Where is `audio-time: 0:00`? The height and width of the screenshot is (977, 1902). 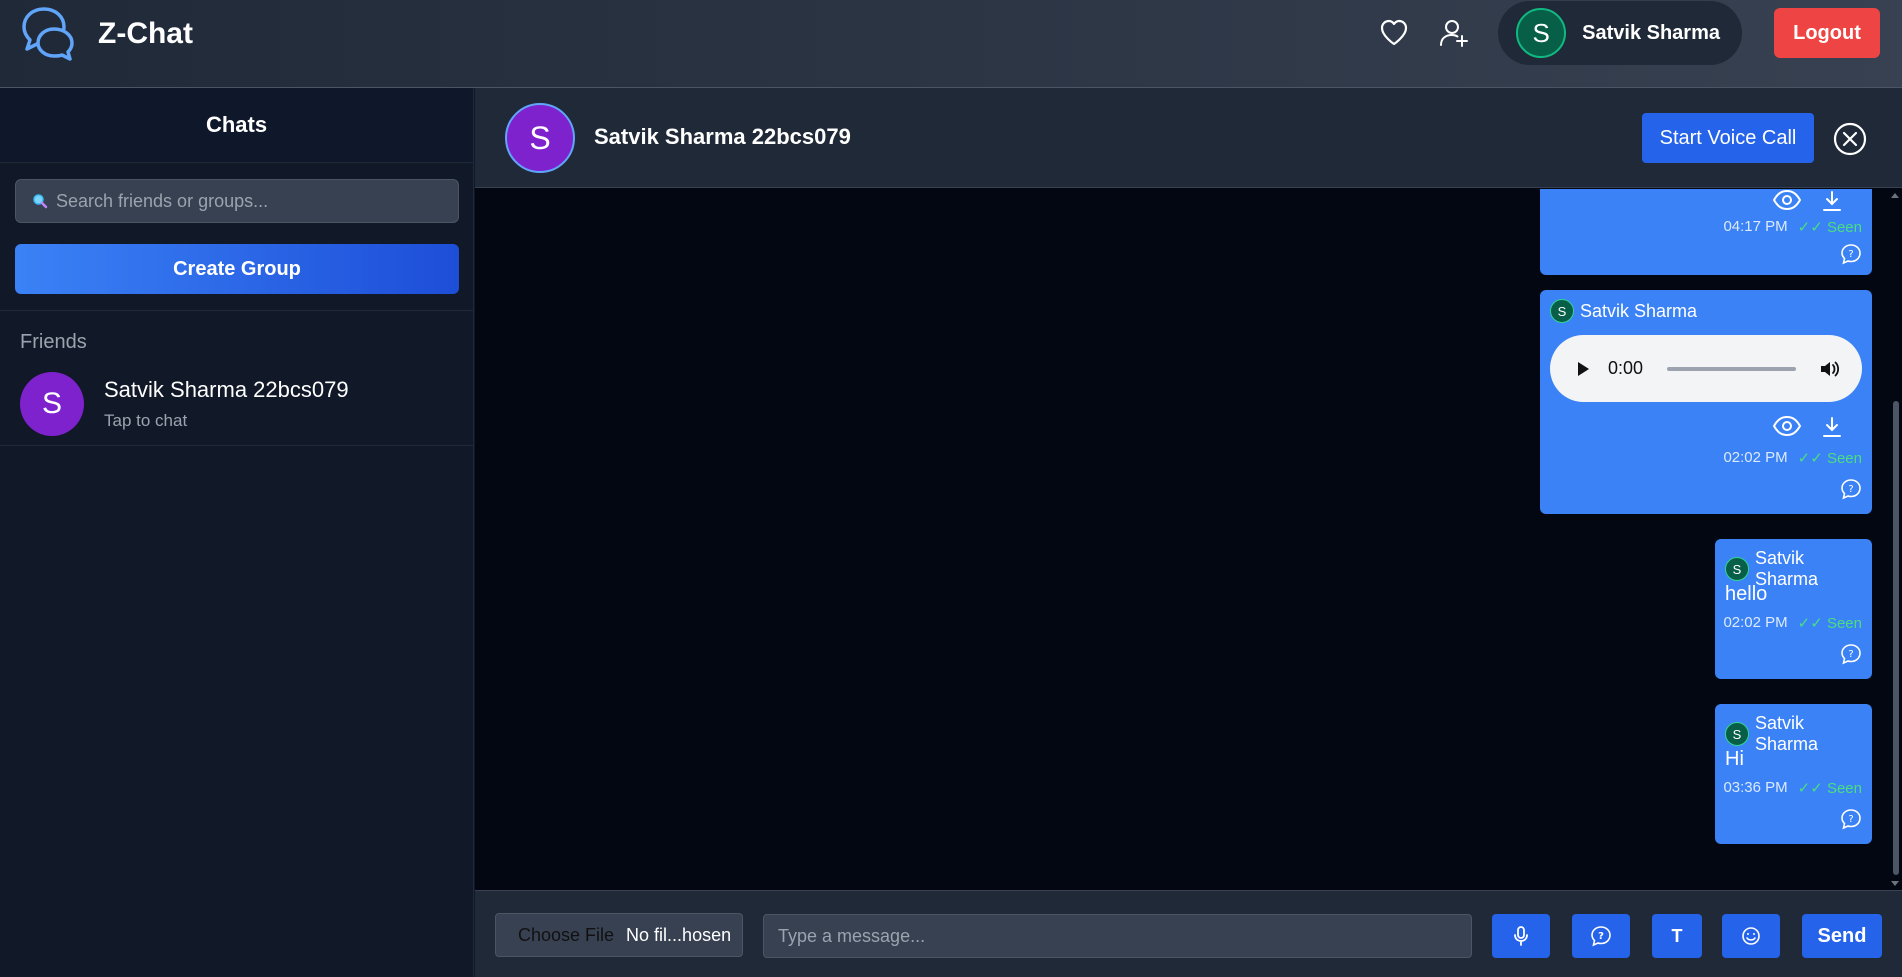 audio-time: 0:00 is located at coordinates (1626, 368).